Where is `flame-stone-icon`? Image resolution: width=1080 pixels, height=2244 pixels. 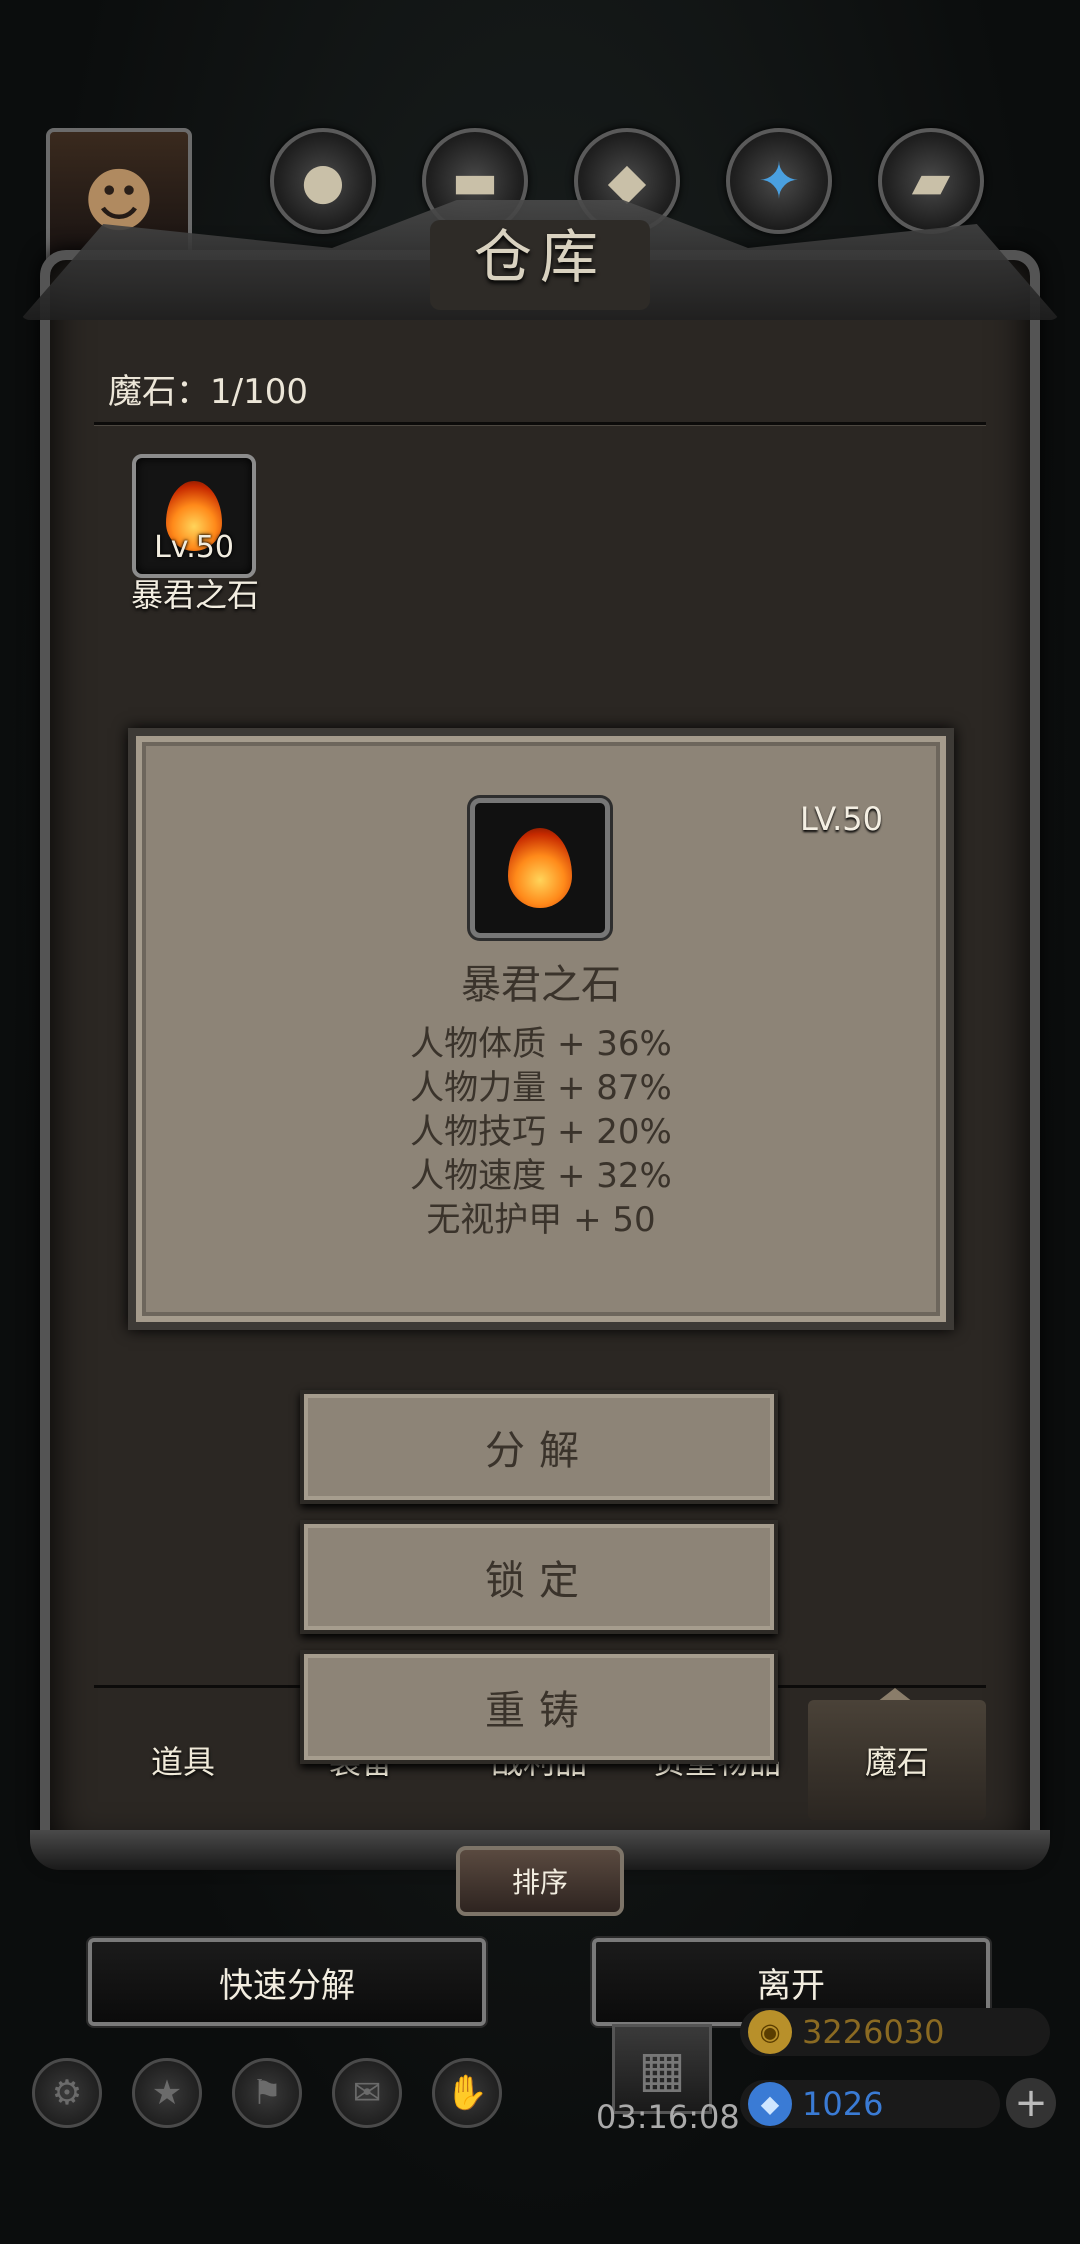 flame-stone-icon is located at coordinates (540, 868).